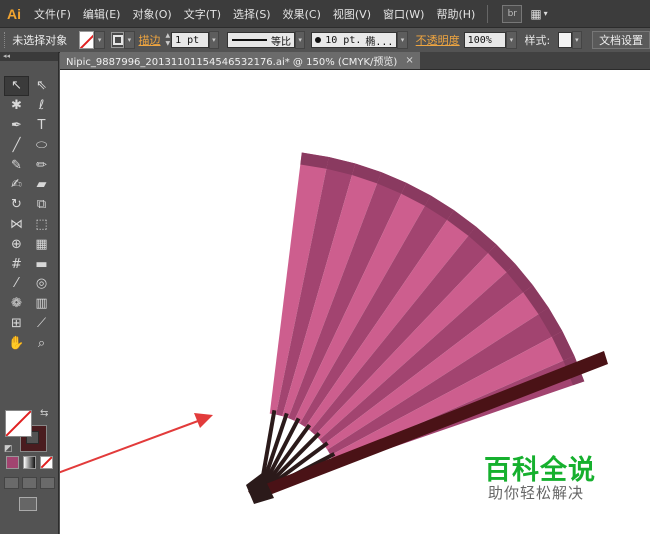 The image size is (650, 534). I want to click on menu-help: 帮助(H), so click(455, 14).